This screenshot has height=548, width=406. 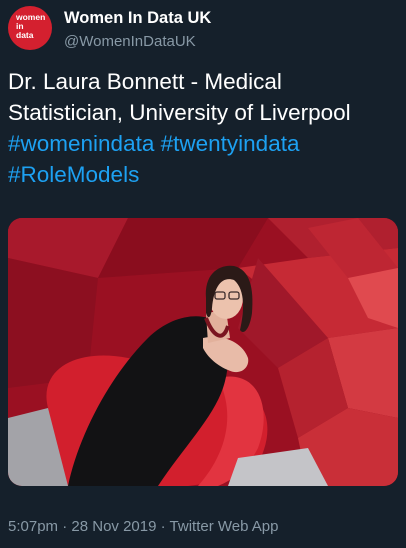 What do you see at coordinates (81, 143) in the screenshot?
I see `hashtag-link: #womenindata` at bounding box center [81, 143].